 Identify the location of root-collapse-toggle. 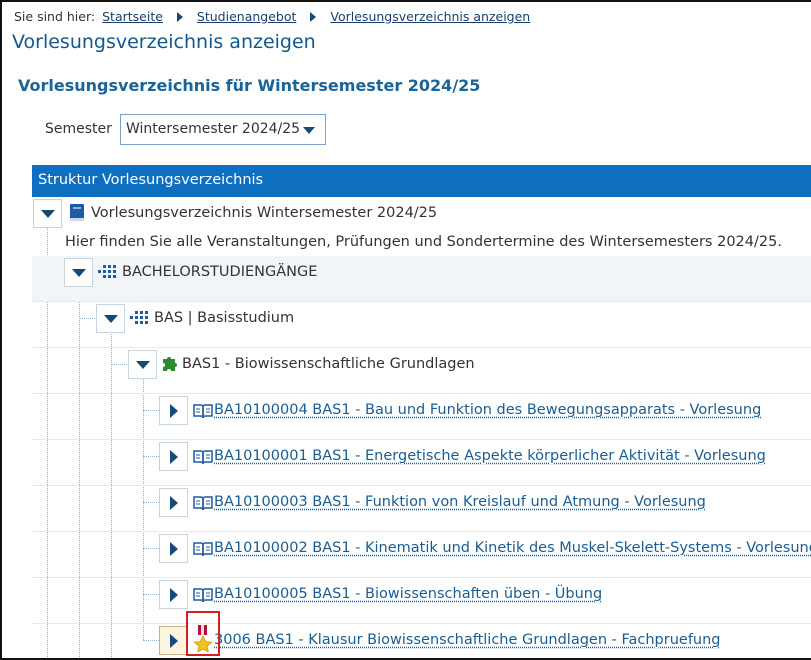
(47, 213).